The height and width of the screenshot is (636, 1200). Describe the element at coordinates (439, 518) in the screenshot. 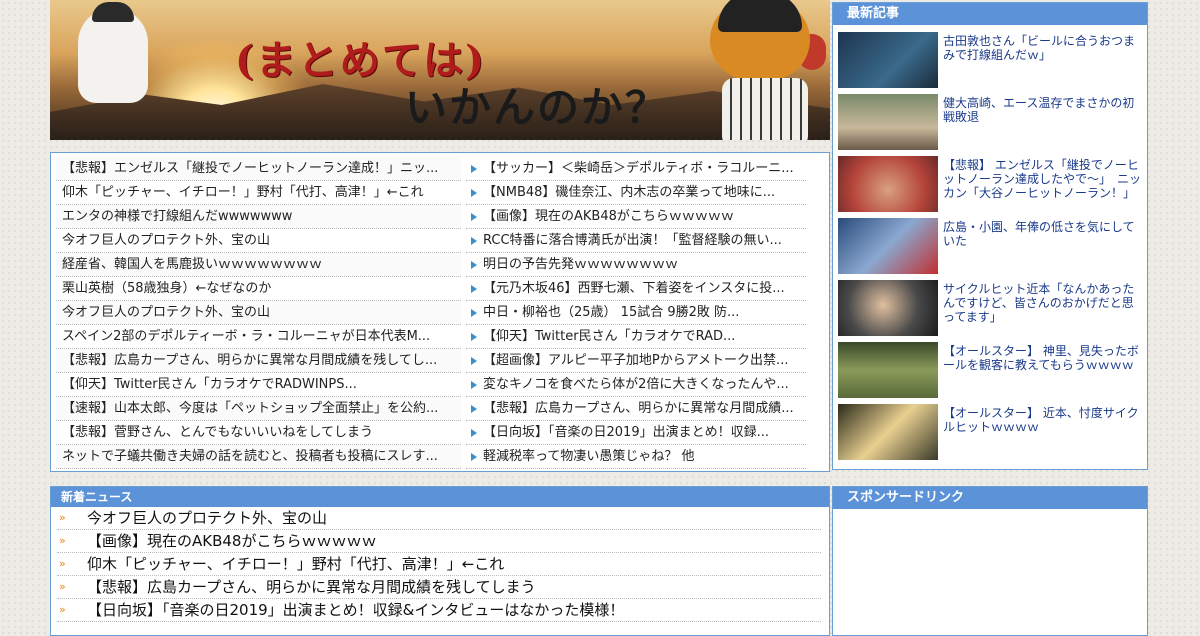

I see `news-item: » 今オフ巨人のプロテクト外、宝の山` at that location.